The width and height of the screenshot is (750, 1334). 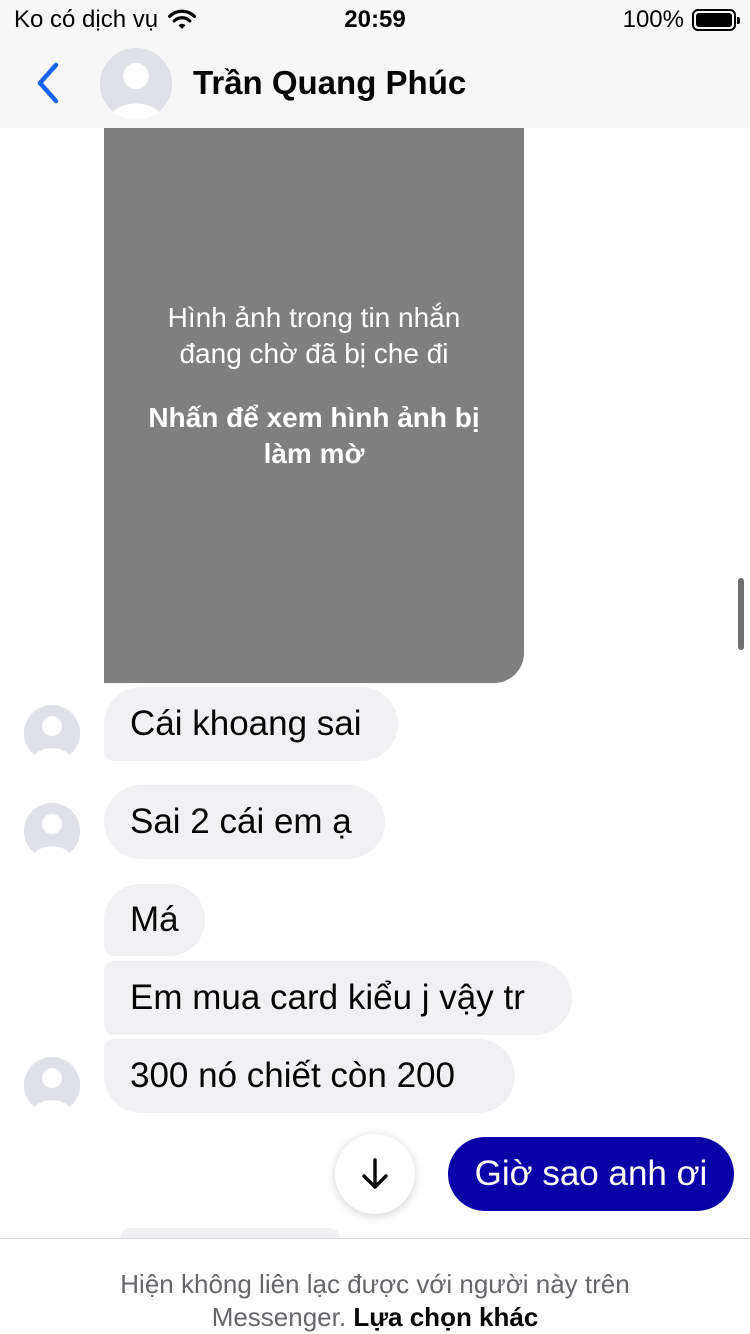 I want to click on notice-text-end: Messenger., so click(x=279, y=1317).